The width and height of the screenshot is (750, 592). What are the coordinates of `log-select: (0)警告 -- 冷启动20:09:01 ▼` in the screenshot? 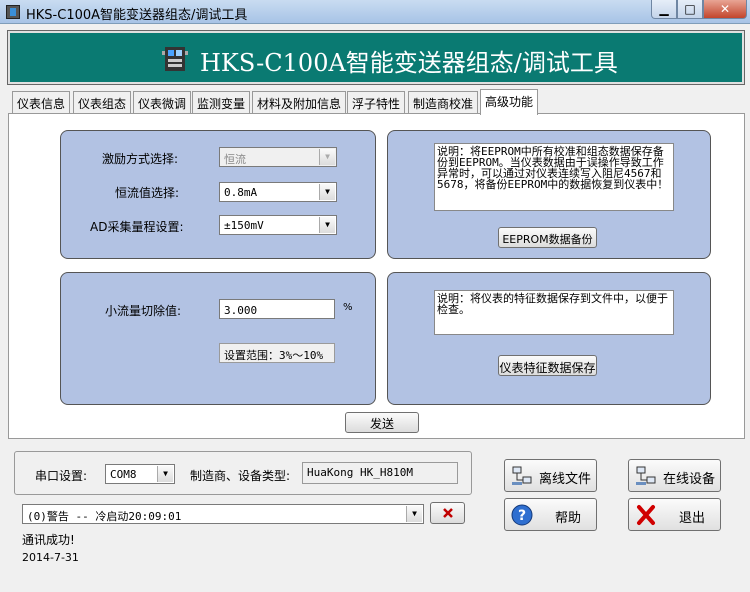 It's located at (223, 514).